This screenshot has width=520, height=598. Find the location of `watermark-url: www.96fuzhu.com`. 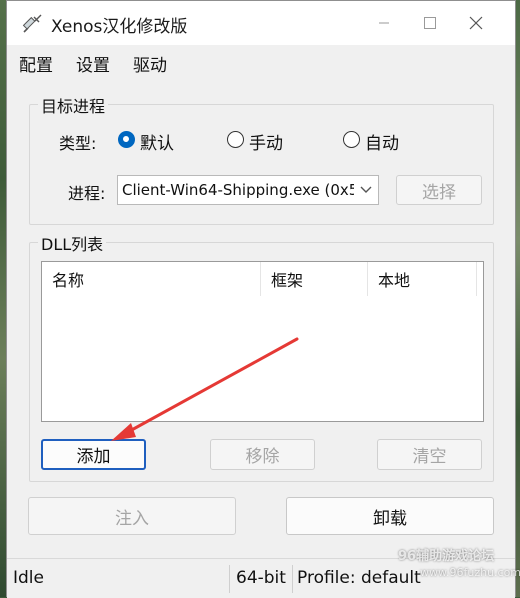

watermark-url: www.96fuzhu.com is located at coordinates (470, 572).